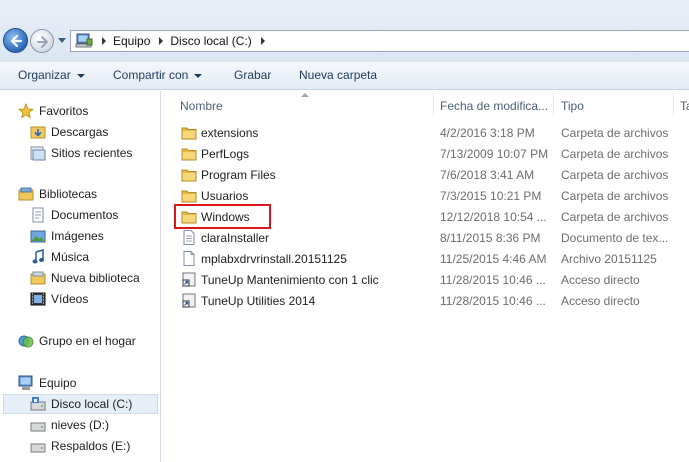 Image resolution: width=689 pixels, height=462 pixels. Describe the element at coordinates (493, 259) in the screenshot. I see `file-date: 11/25/2015 4:46 AM` at that location.